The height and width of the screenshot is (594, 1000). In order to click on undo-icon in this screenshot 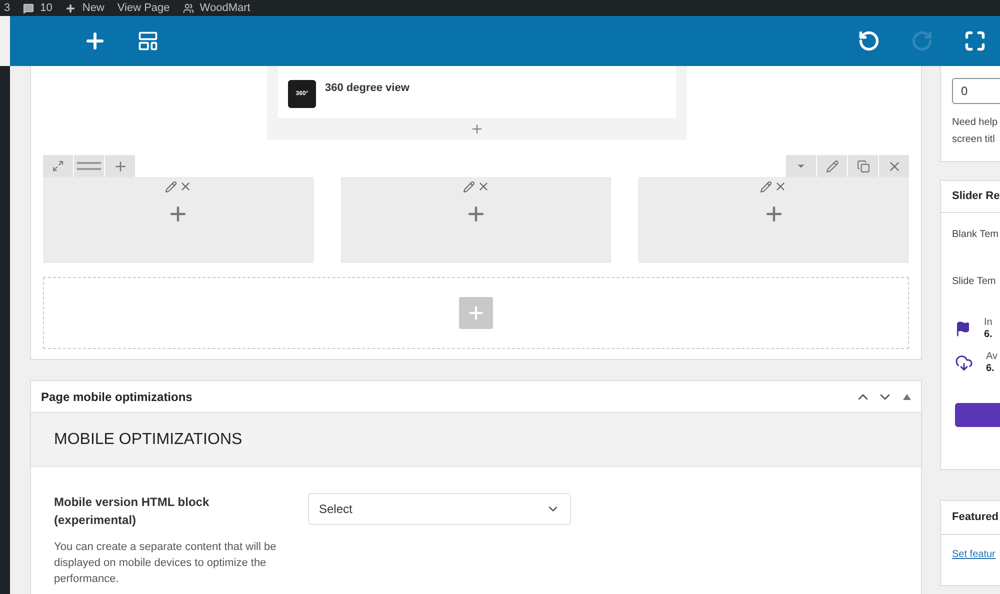, I will do `click(869, 41)`.